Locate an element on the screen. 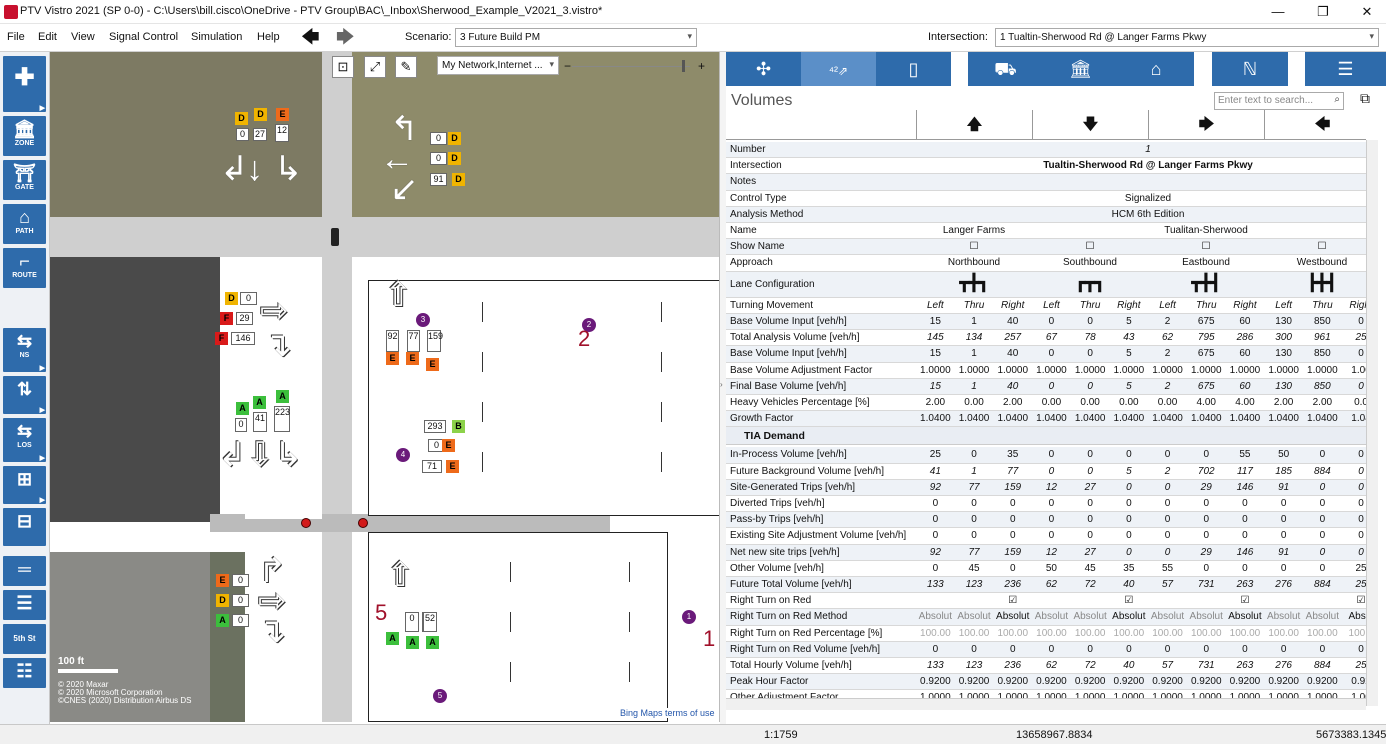  grid-cell: 675 is located at coordinates (1206, 353).